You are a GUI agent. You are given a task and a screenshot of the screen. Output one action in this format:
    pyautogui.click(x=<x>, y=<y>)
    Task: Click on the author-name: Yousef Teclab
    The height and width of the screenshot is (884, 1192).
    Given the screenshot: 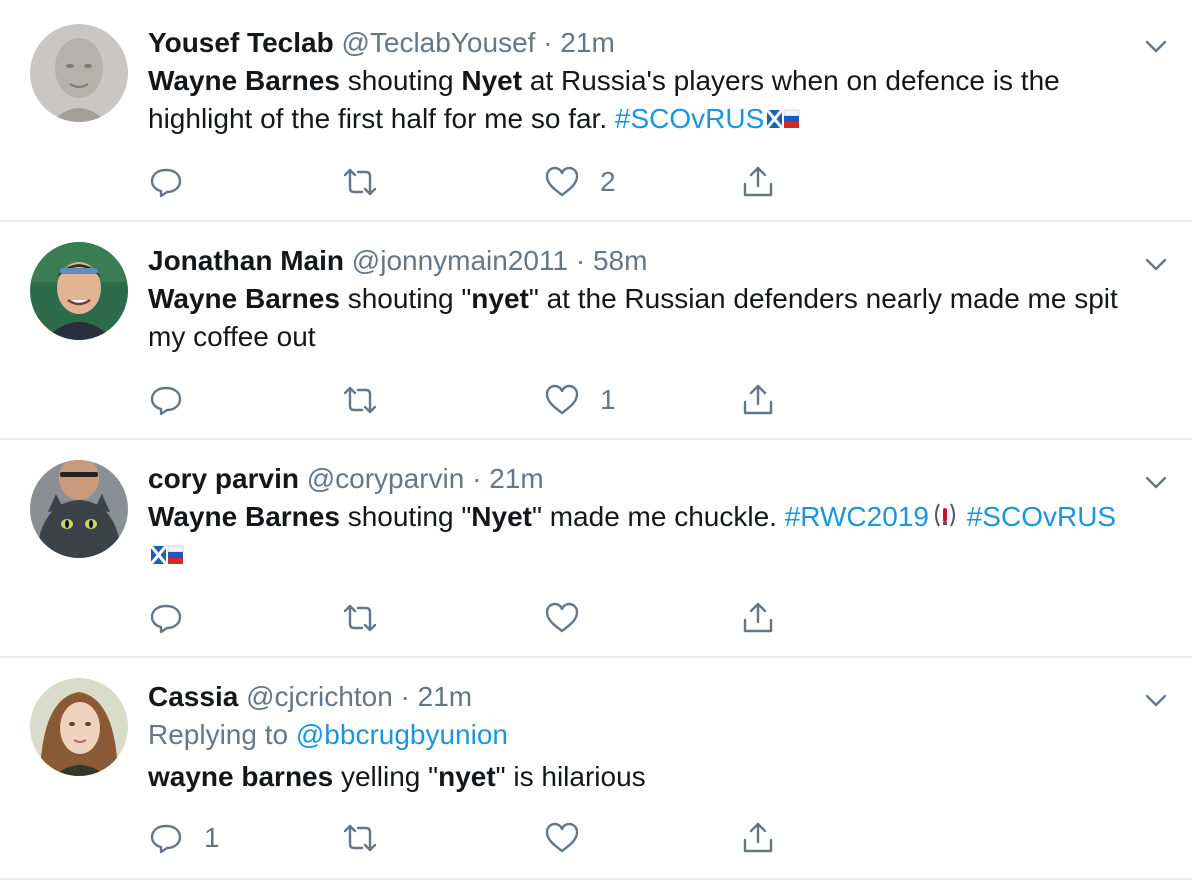 What is the action you would take?
    pyautogui.click(x=241, y=42)
    